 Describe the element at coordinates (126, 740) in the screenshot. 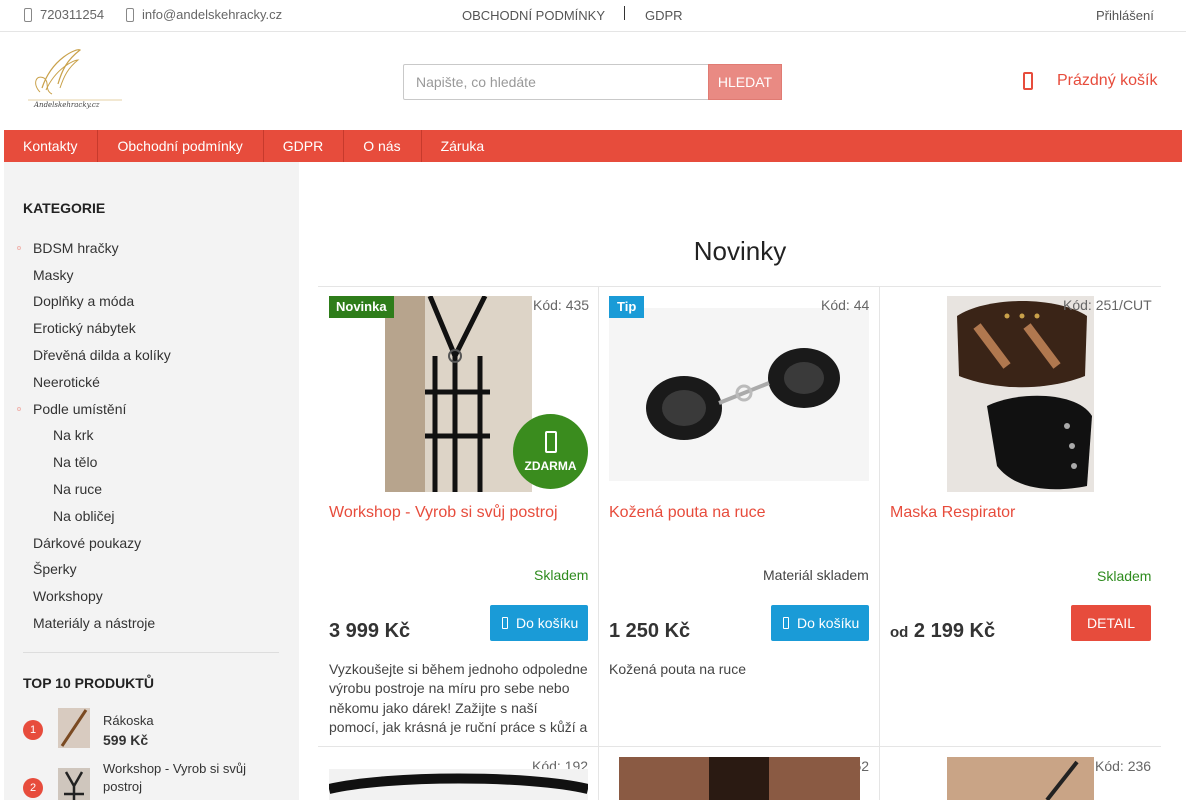

I see `top-product-price: 599 Kč` at that location.